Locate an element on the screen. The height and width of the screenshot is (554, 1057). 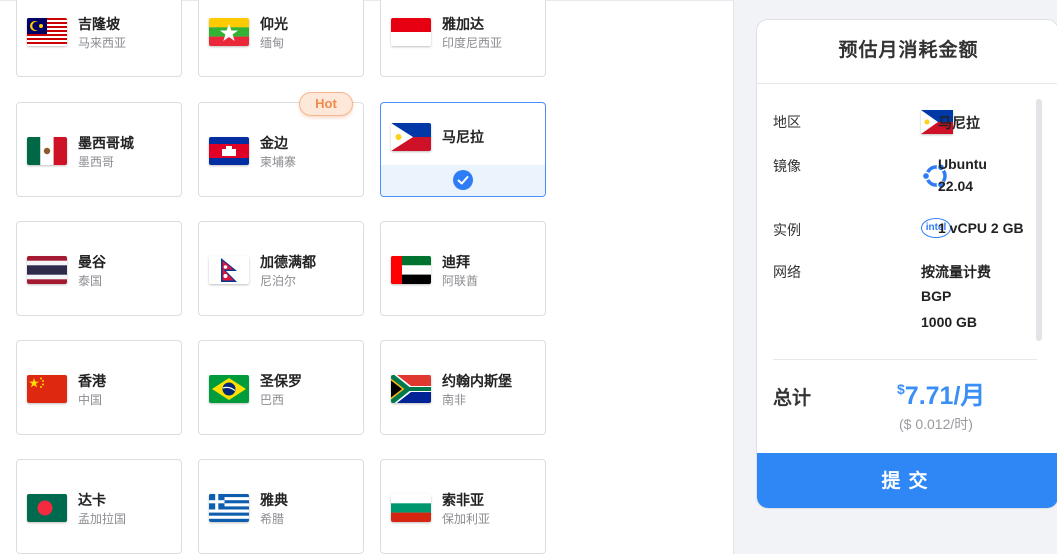
region-country: 印度尼西亚 is located at coordinates (472, 43).